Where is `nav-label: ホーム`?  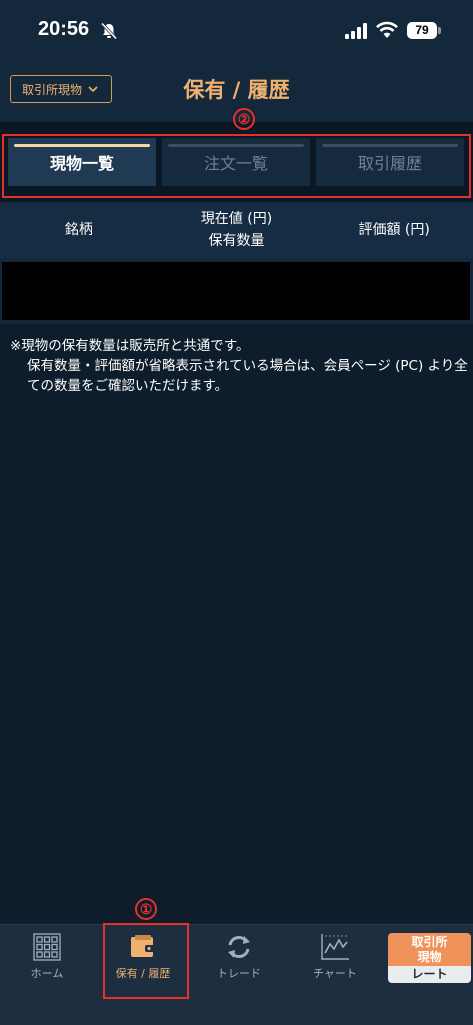
nav-label: ホーム is located at coordinates (47, 973).